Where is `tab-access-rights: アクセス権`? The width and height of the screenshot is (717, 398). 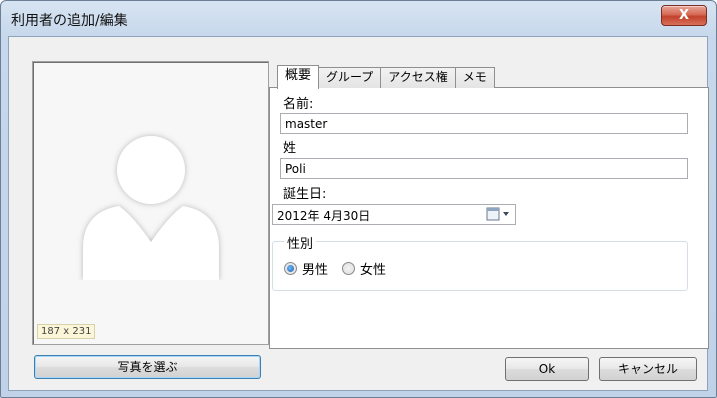 tab-access-rights: アクセス権 is located at coordinates (418, 77).